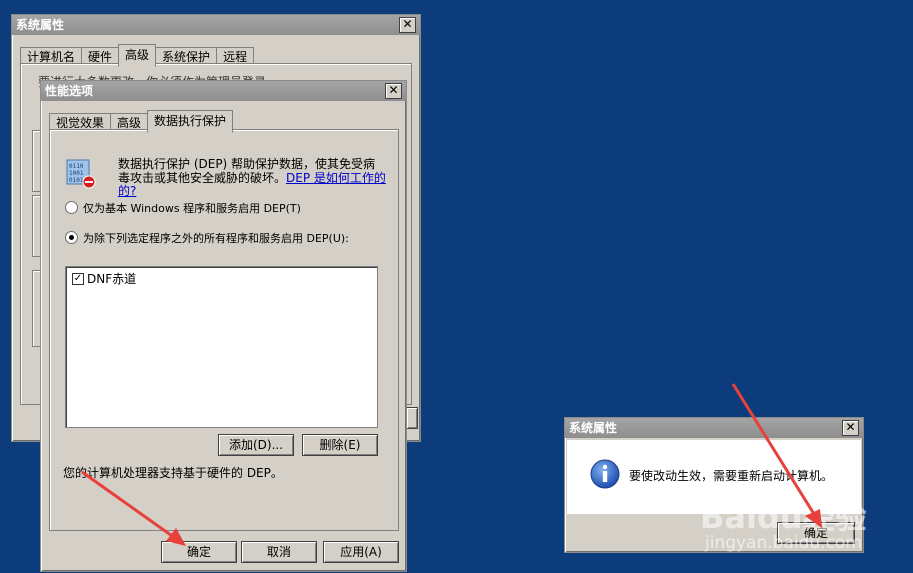 This screenshot has width=913, height=573. Describe the element at coordinates (202, 178) in the screenshot. I see `dep-description-text: 毒攻击或其他安全威胁的破坏。` at that location.